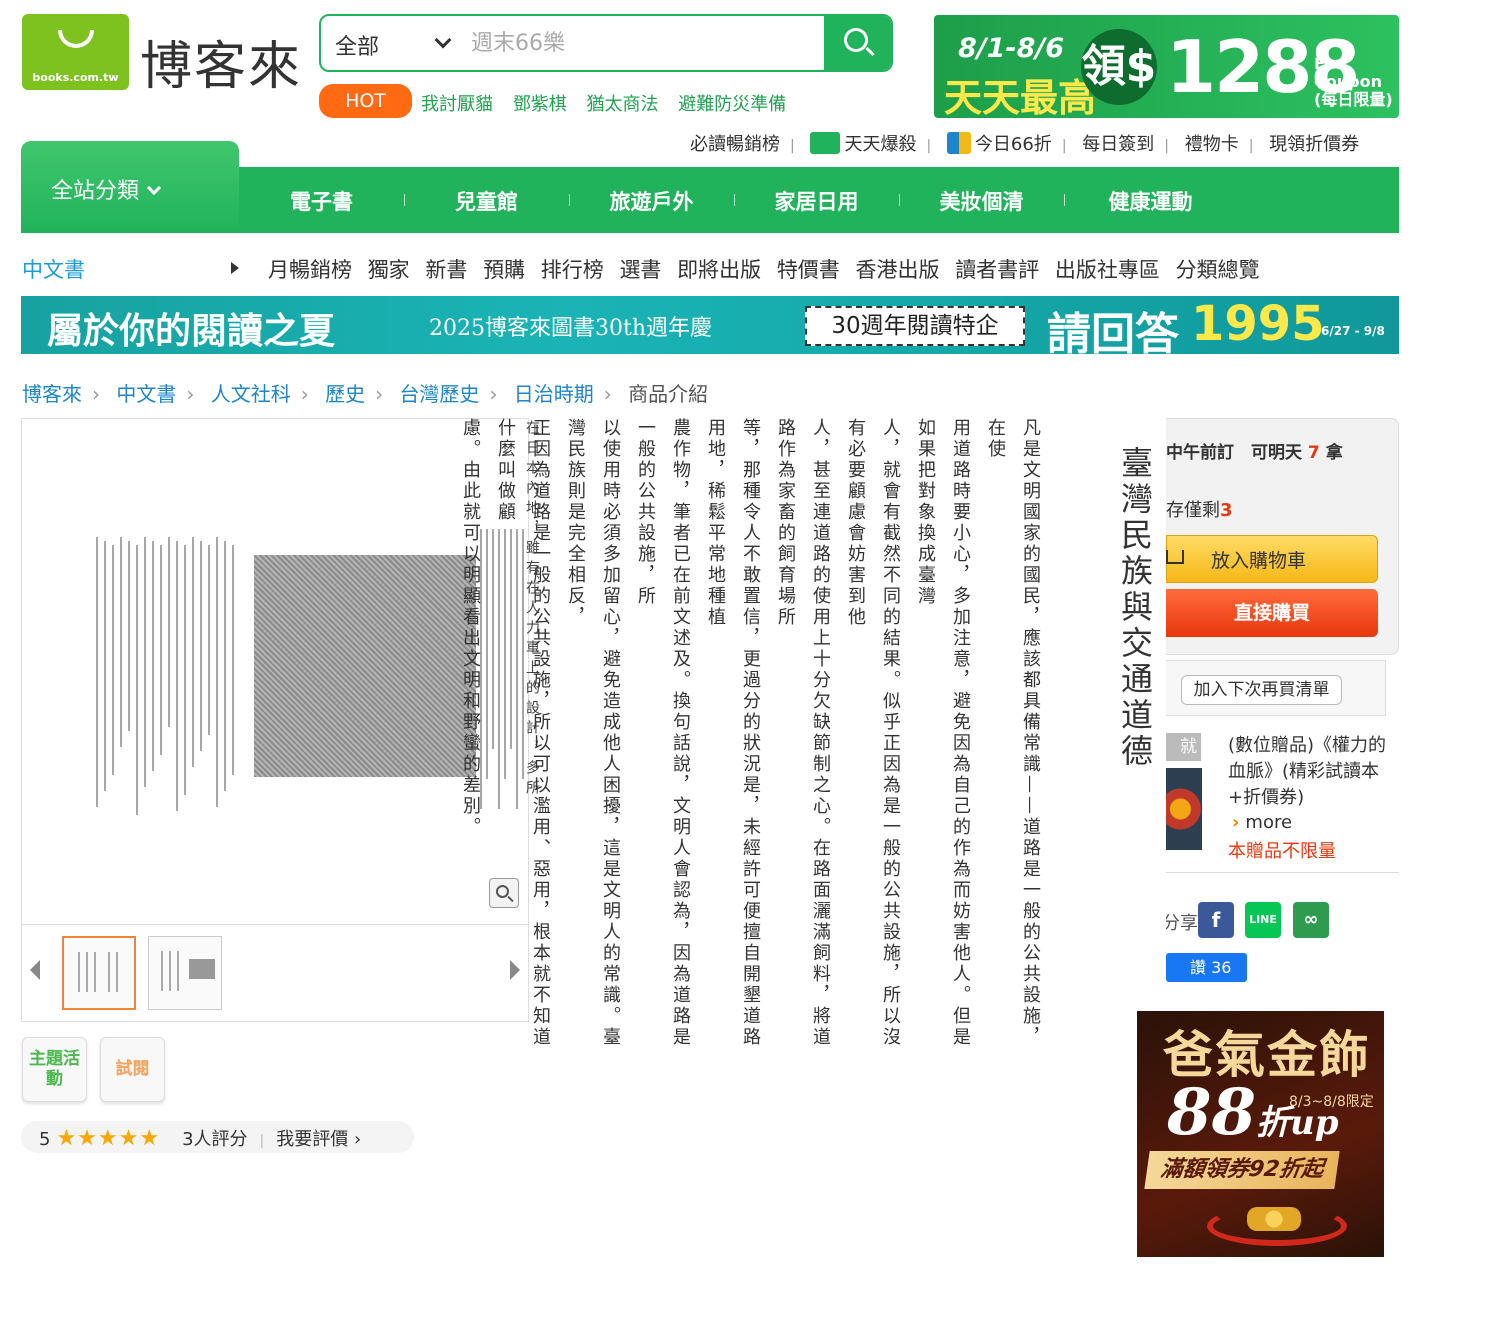 The width and height of the screenshot is (1500, 1319). I want to click on nav-item-beauty: 美妝個清, so click(981, 201).